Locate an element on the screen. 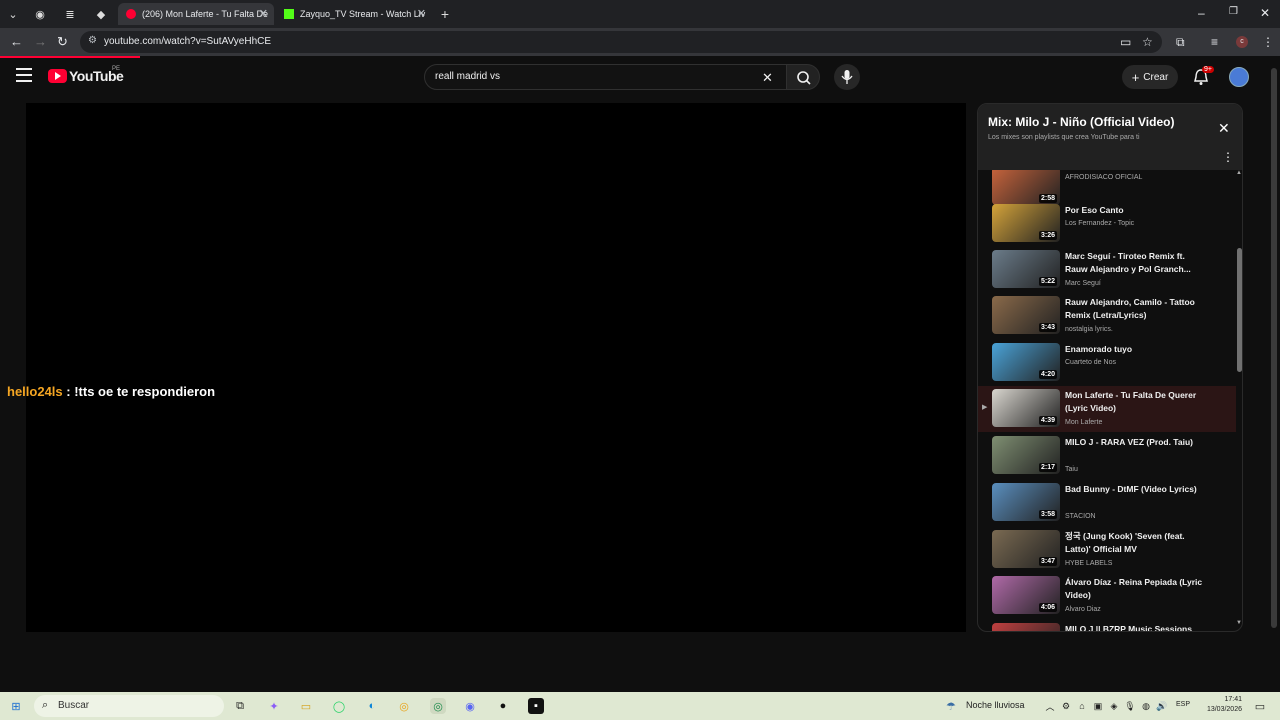 The image size is (1280, 720). create-button: + Crear is located at coordinates (1150, 77).